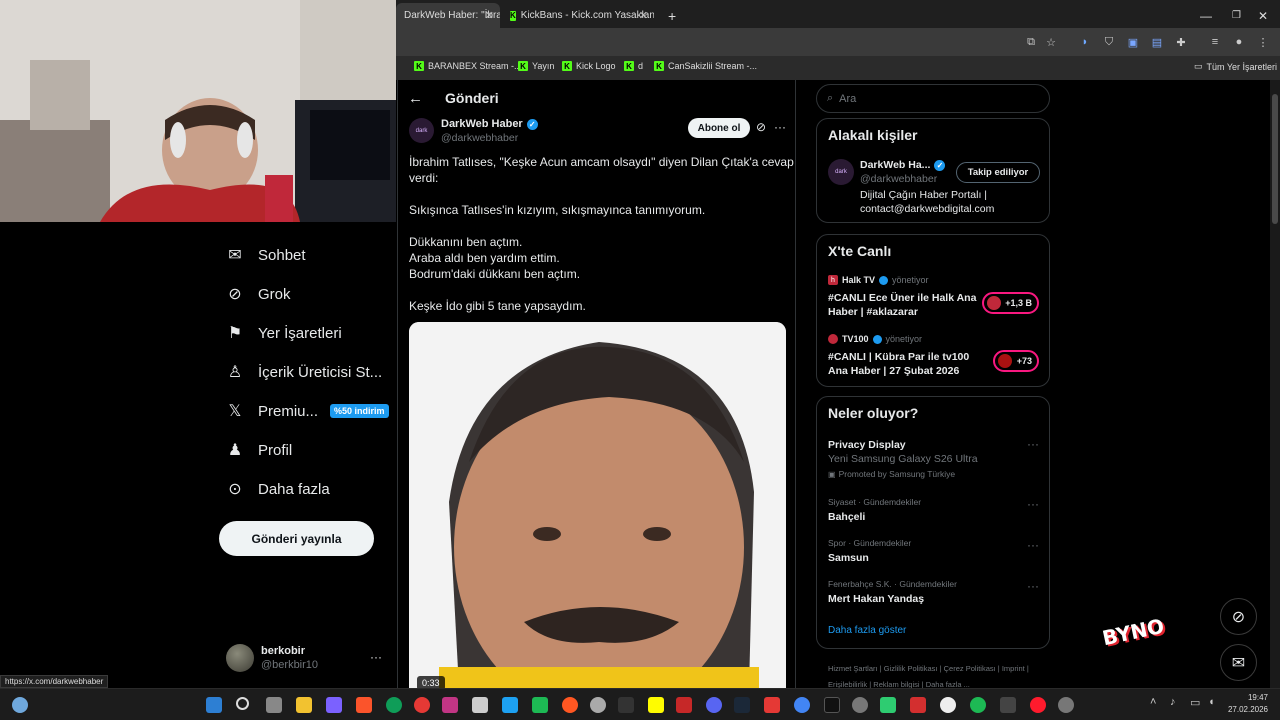  I want to click on clock-date: 27.02.2026, so click(1245, 709).